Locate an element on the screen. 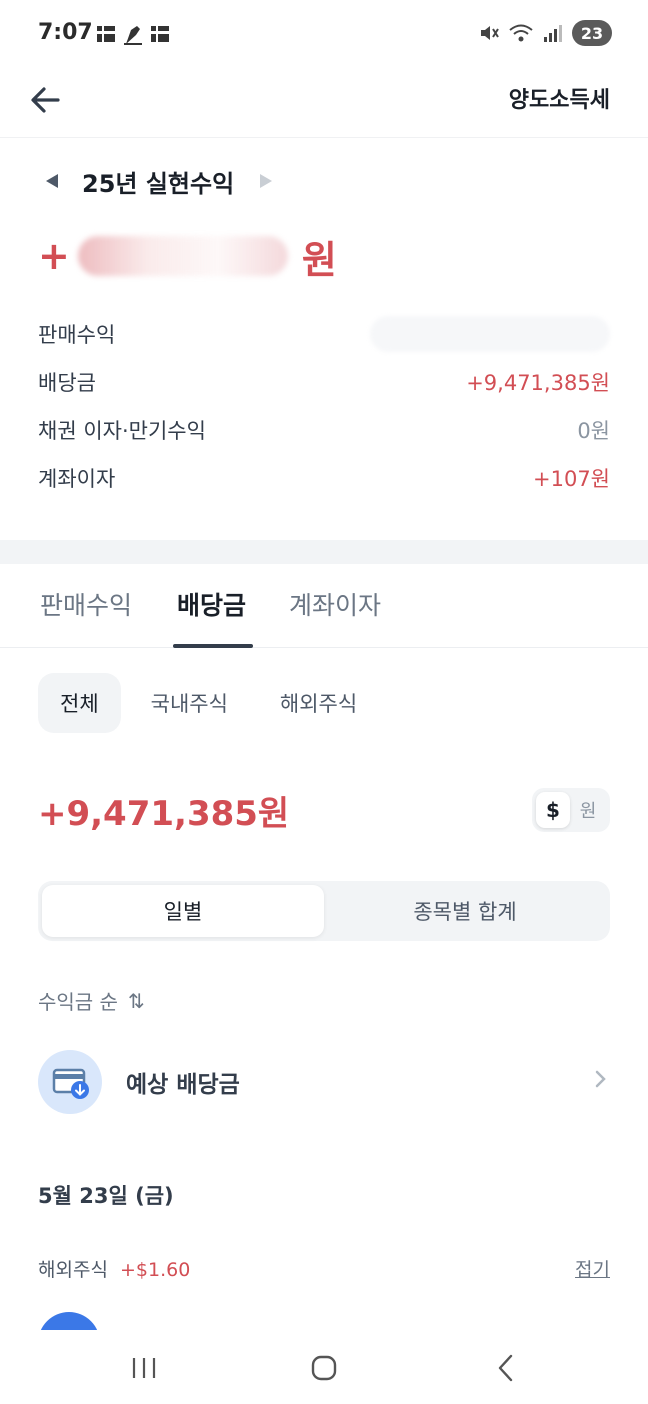  section-divider is located at coordinates (324, 552).